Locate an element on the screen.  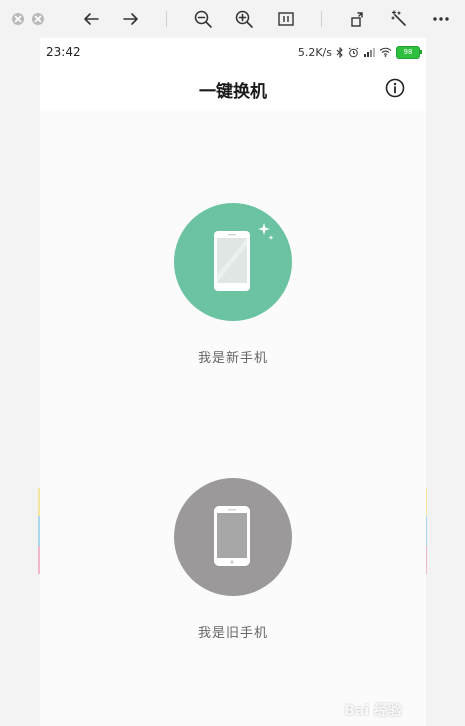
fit-page-icon is located at coordinates (286, 19).